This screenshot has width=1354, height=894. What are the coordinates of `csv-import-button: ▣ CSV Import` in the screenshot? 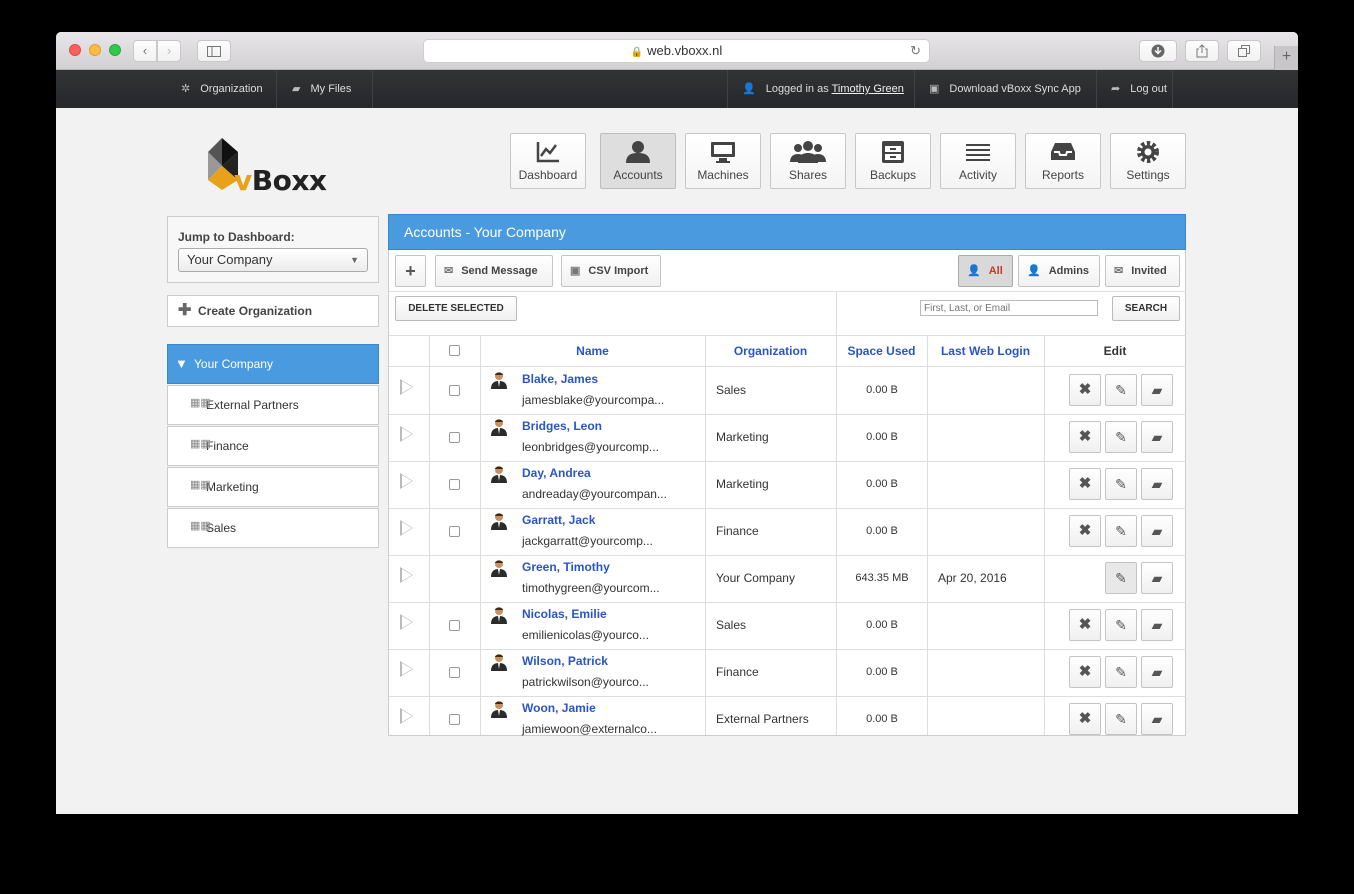 It's located at (611, 271).